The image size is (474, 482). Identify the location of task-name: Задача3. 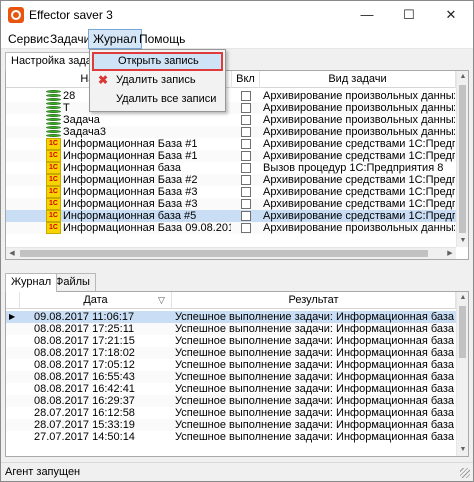
(85, 132).